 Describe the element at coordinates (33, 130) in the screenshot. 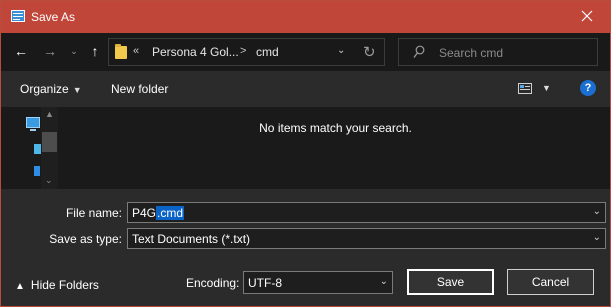

I see `this-pc-stand` at that location.